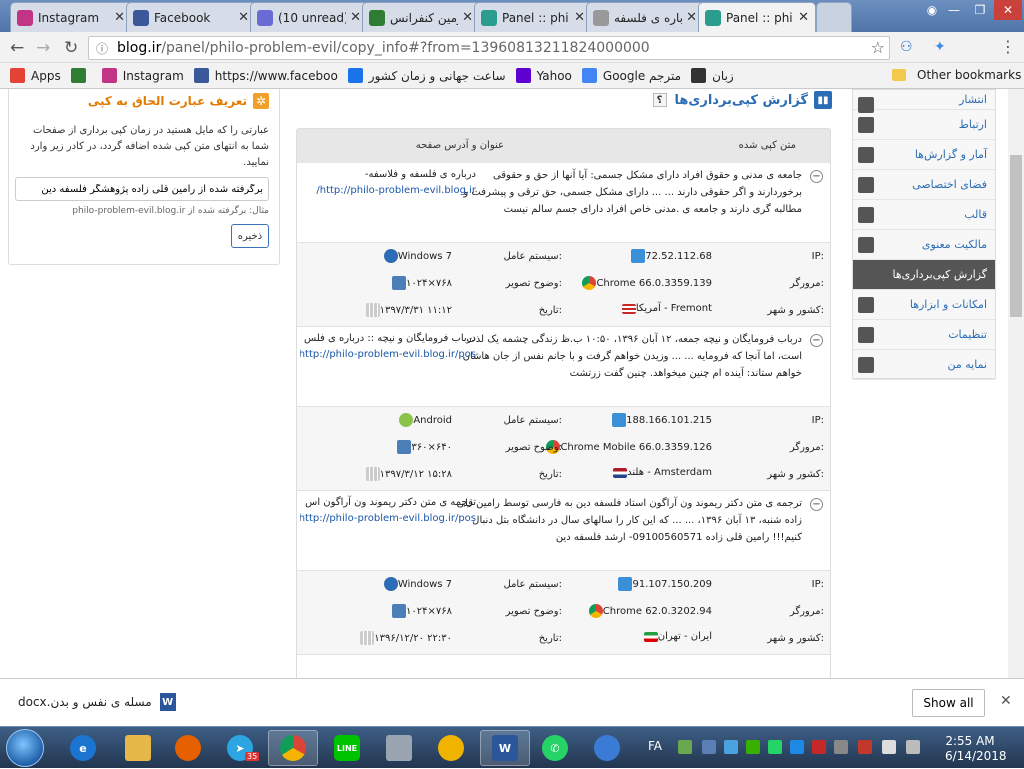  Describe the element at coordinates (399, 748) in the screenshot. I see `drive-taskbar-button` at that location.